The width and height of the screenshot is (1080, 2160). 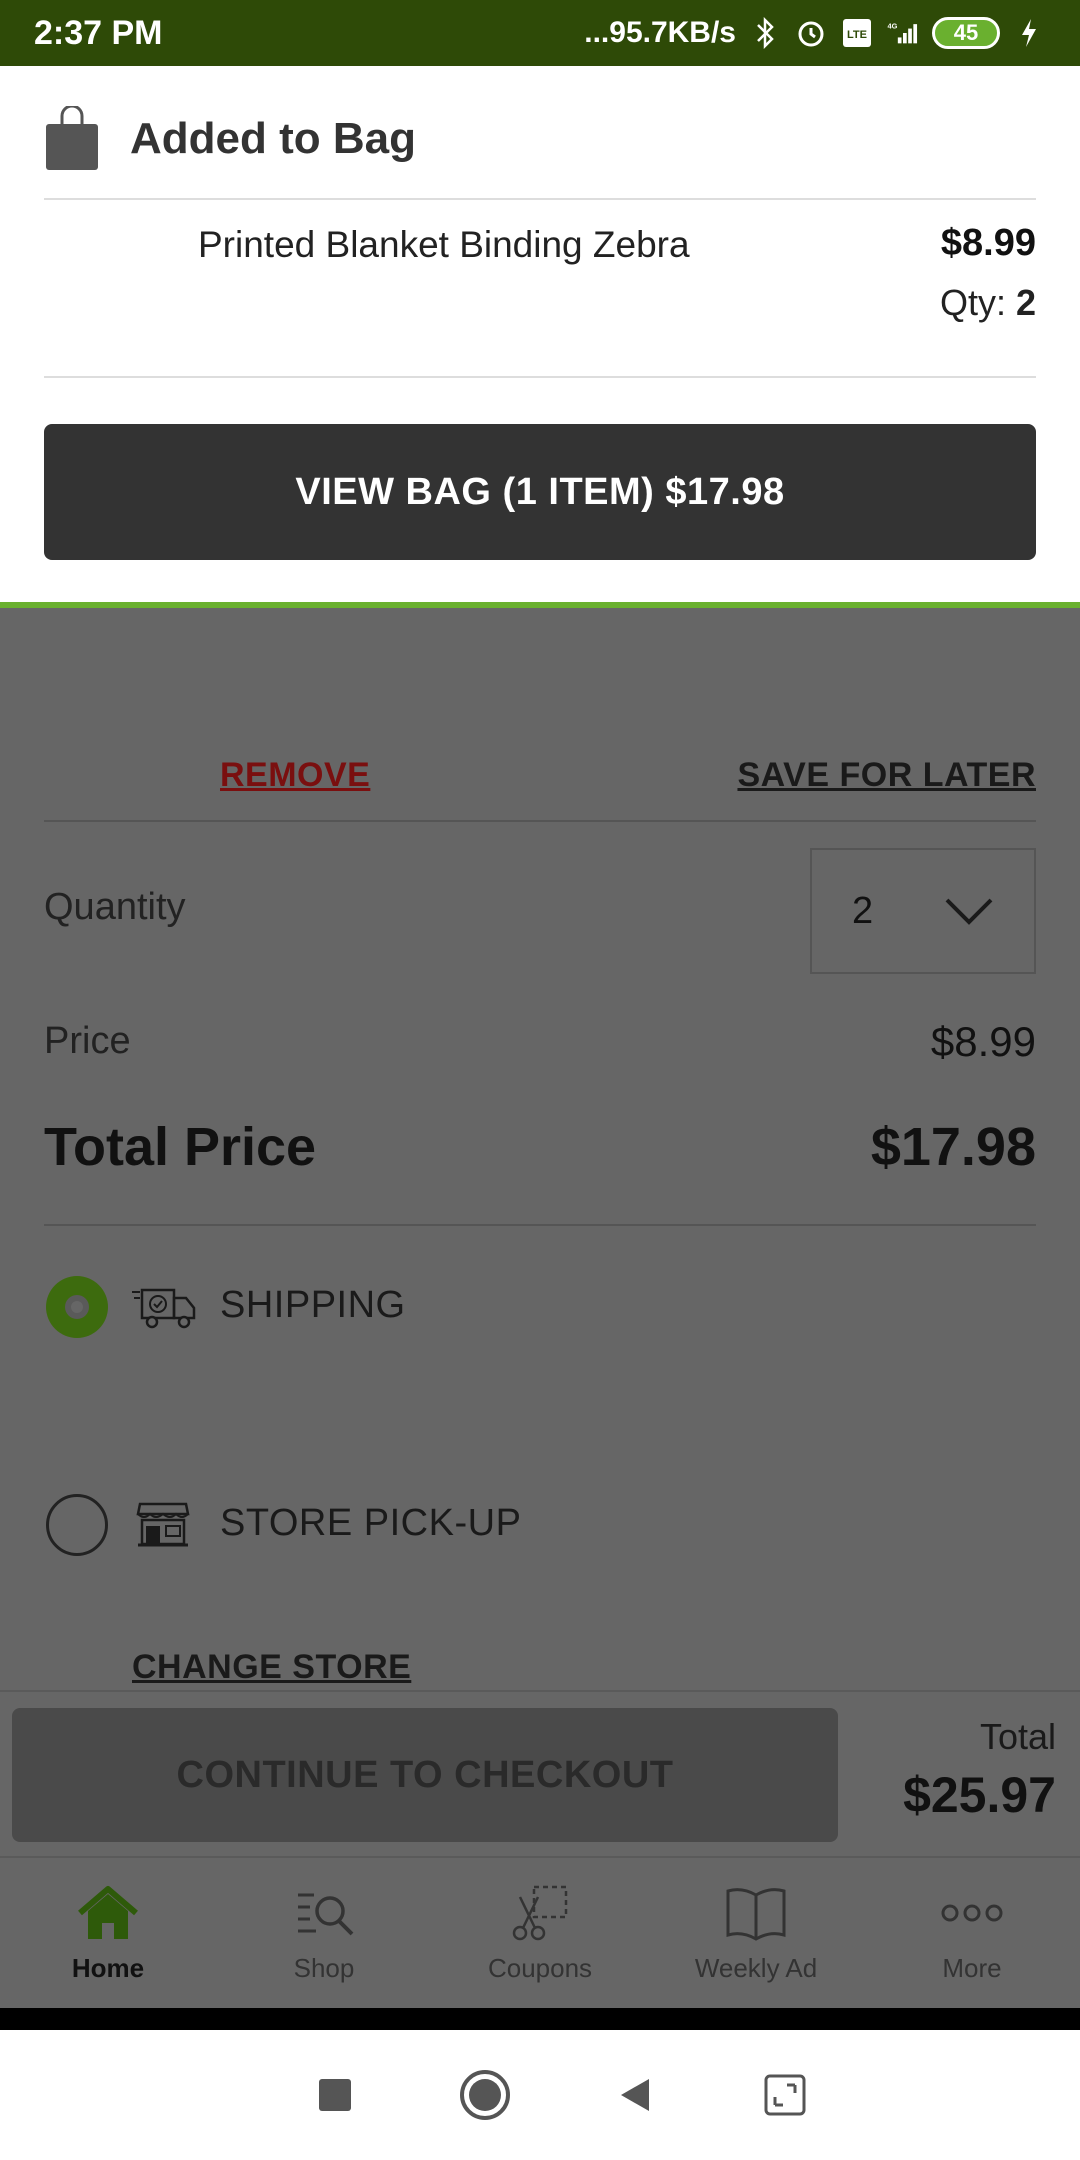 I want to click on nav-label: Home, so click(x=108, y=1967).